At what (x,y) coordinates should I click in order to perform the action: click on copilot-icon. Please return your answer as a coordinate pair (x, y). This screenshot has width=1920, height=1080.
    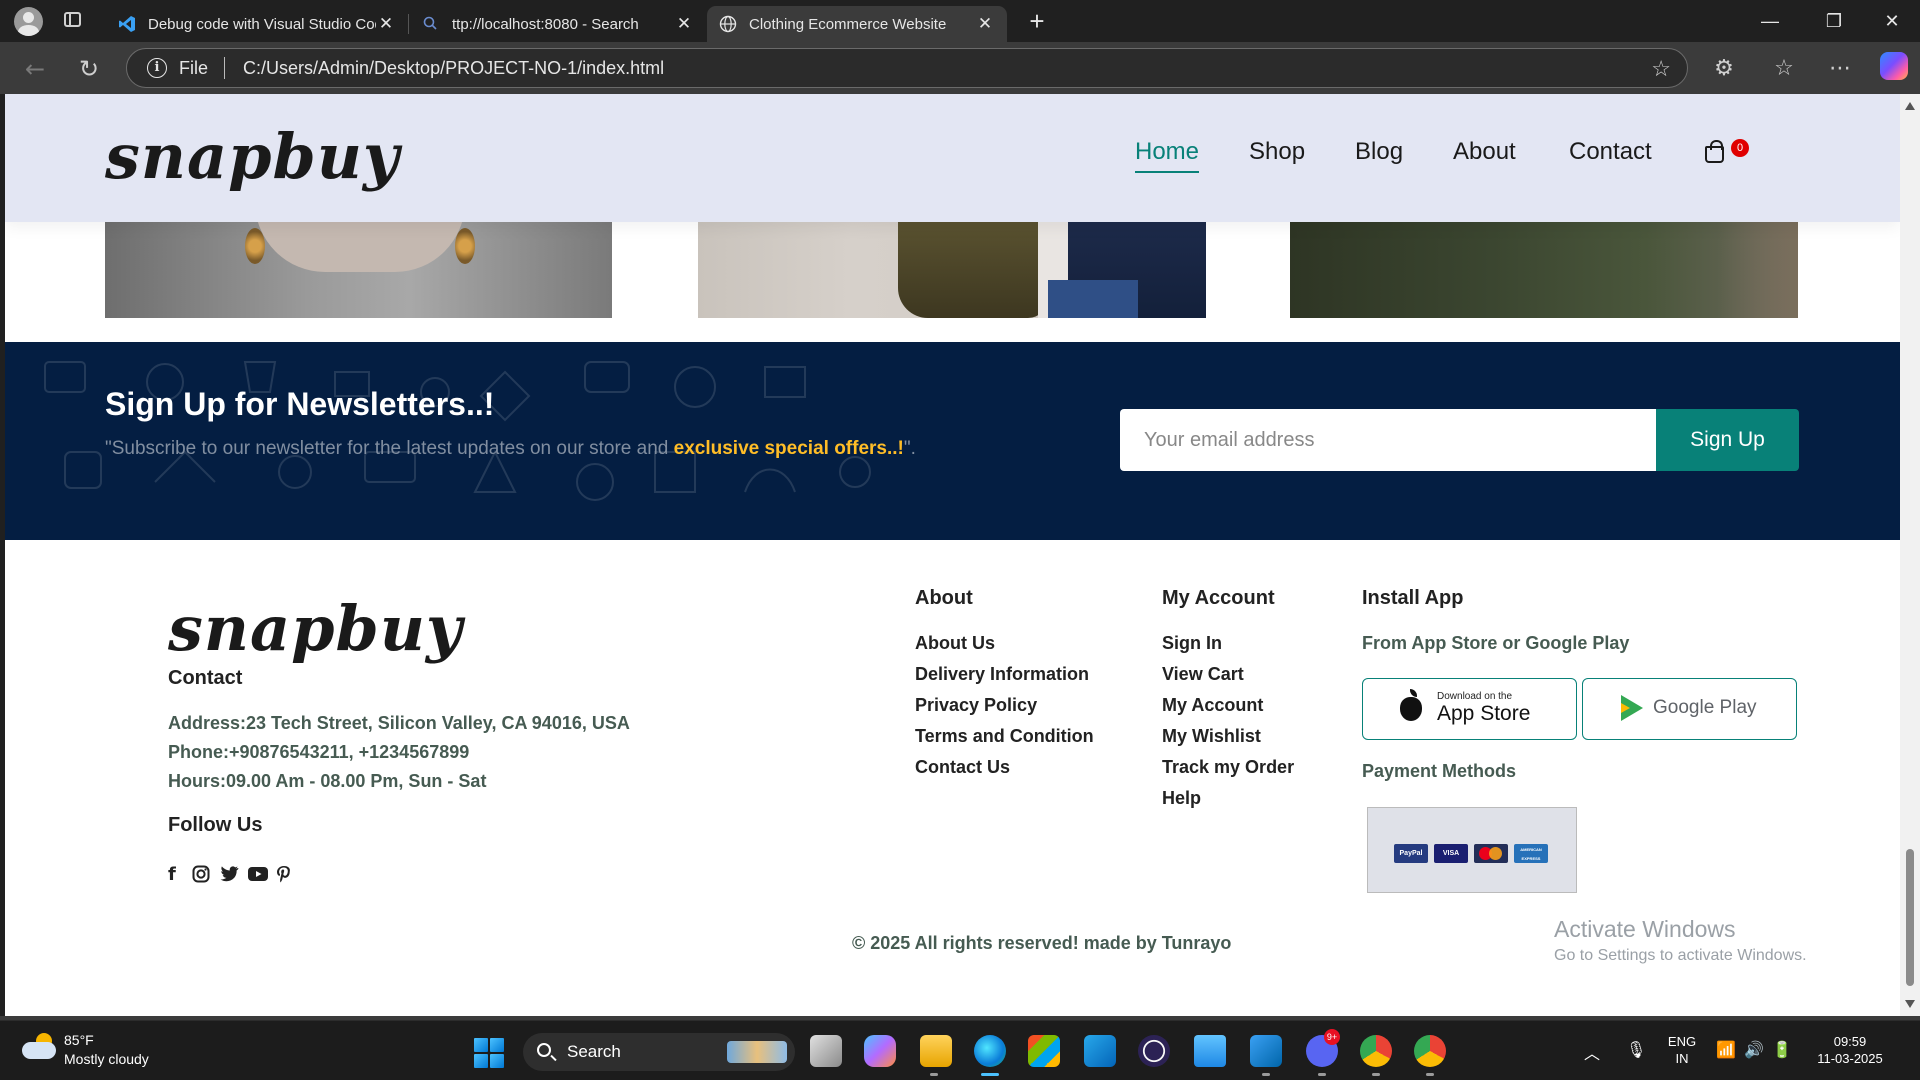
    Looking at the image, I should click on (1894, 66).